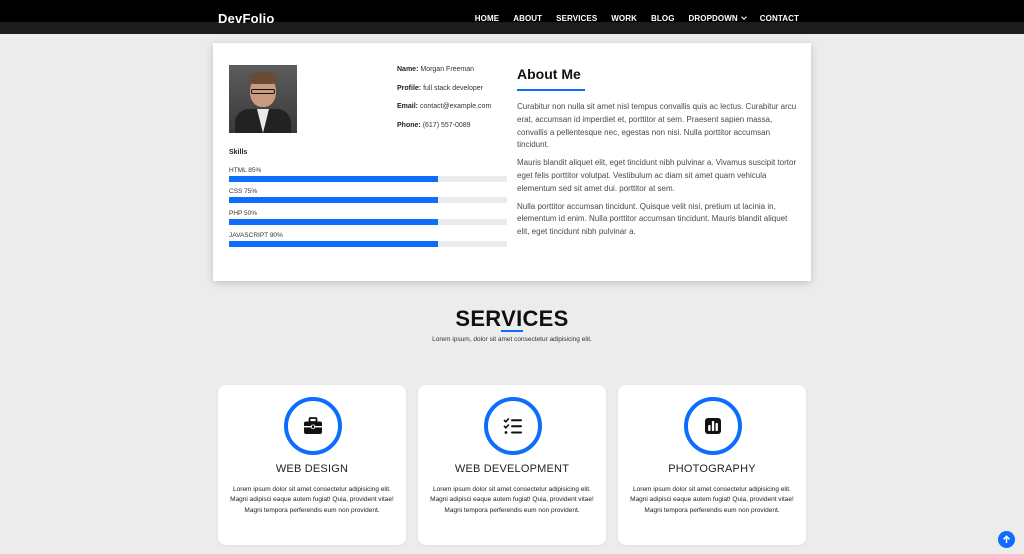 The width and height of the screenshot is (1024, 554). Describe the element at coordinates (576, 18) in the screenshot. I see `nav-services: SERVICES` at that location.